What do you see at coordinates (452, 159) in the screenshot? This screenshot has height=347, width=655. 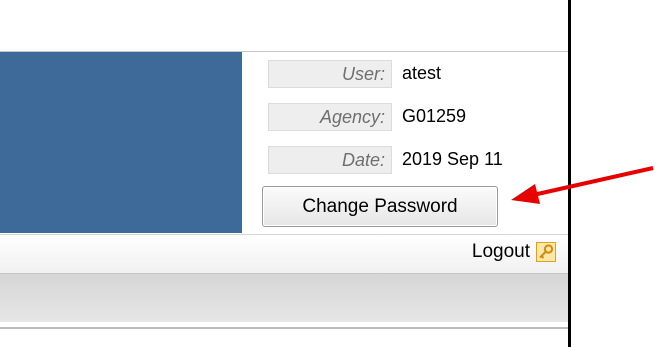 I see `date-value: 2019 Sep 11` at bounding box center [452, 159].